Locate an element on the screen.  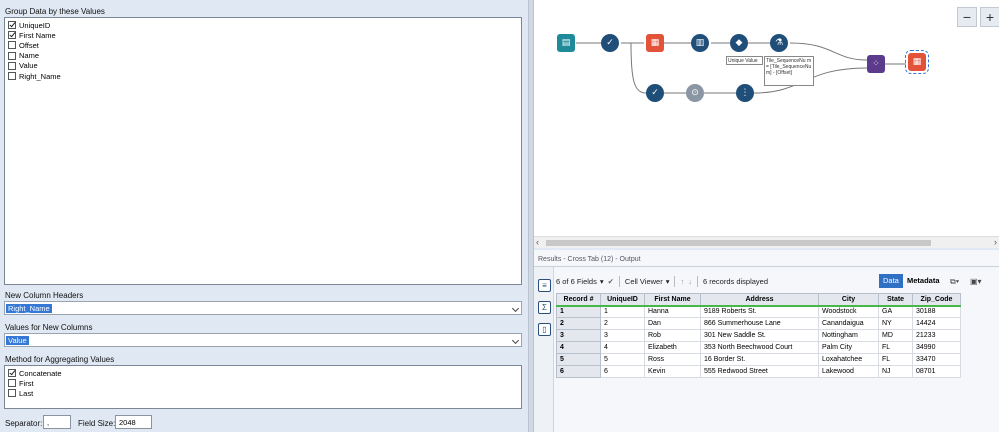
table-cell: Palm City is located at coordinates (848, 347).